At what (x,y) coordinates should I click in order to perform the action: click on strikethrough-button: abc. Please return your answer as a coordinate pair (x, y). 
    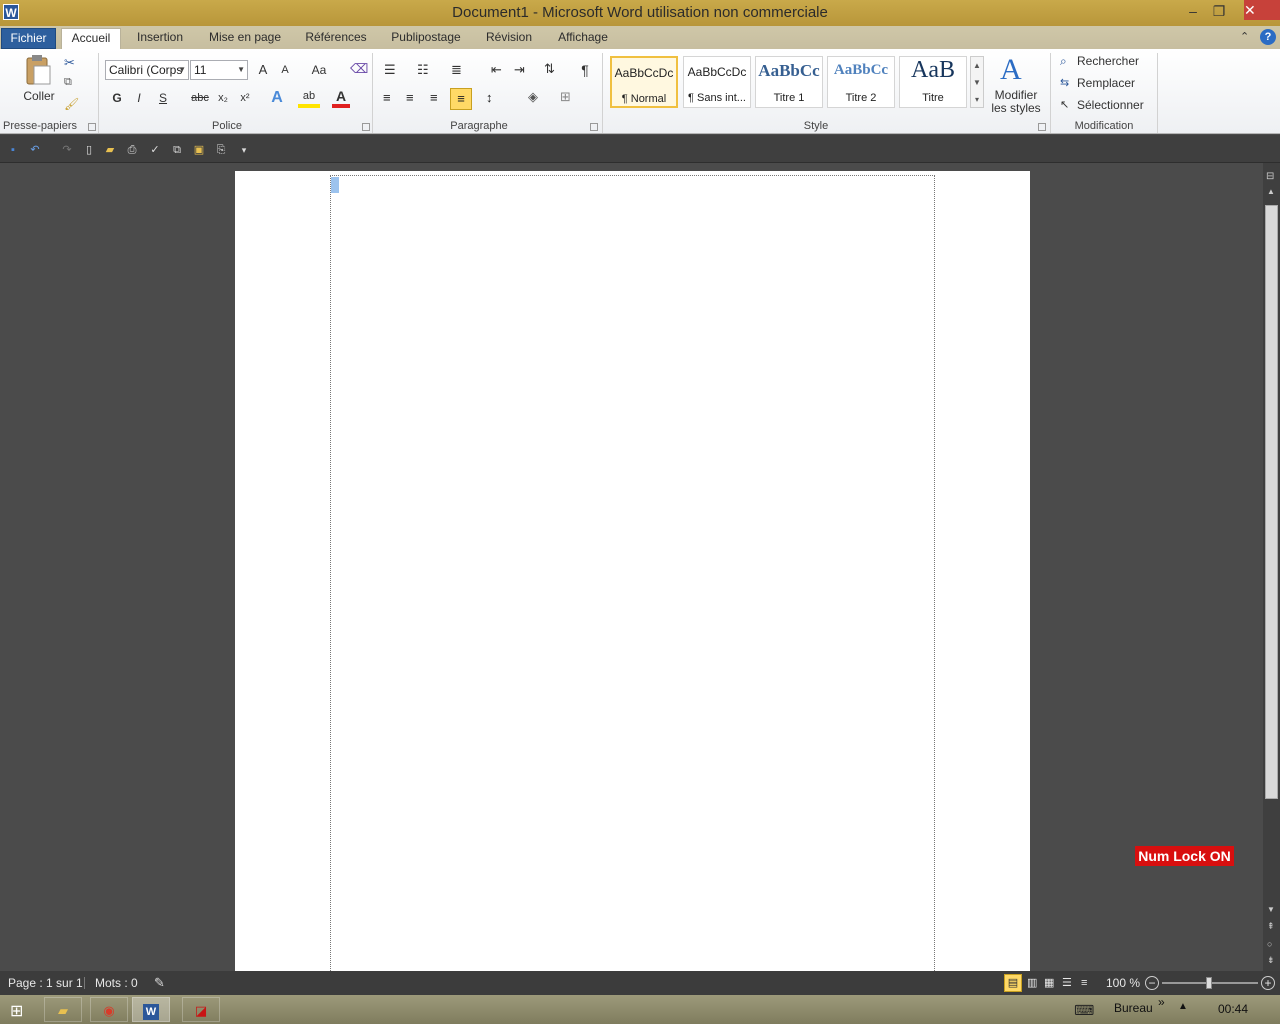
    Looking at the image, I should click on (200, 98).